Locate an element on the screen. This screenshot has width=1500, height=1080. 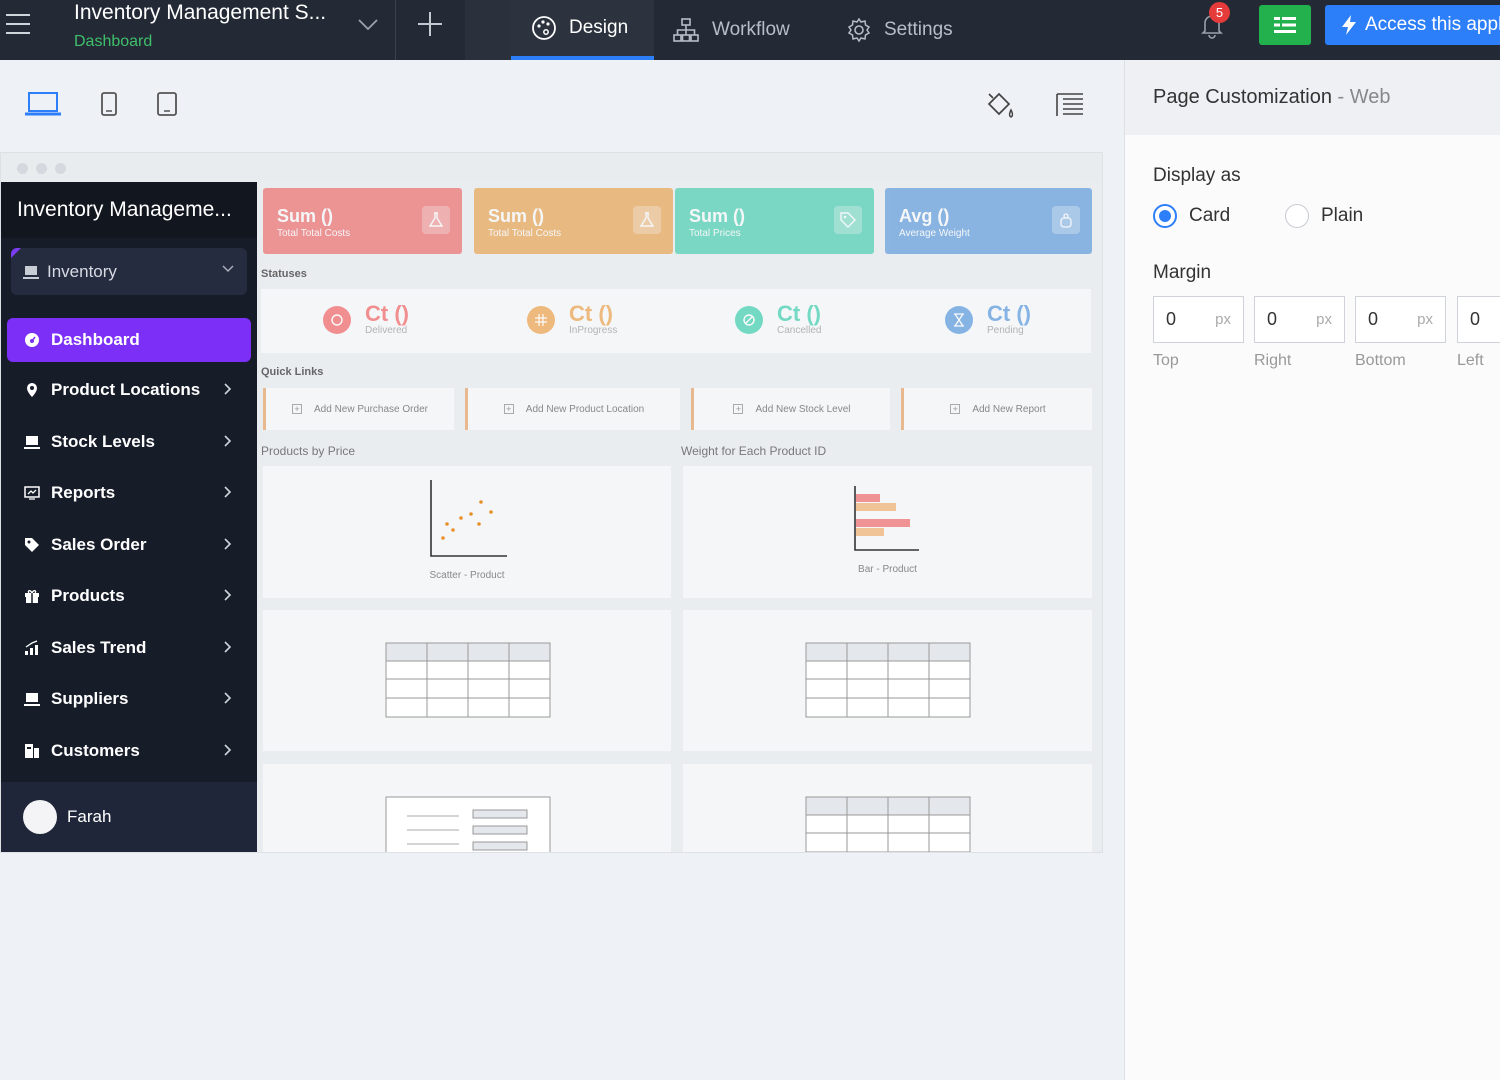
monitor-icon is located at coordinates (31, 272).